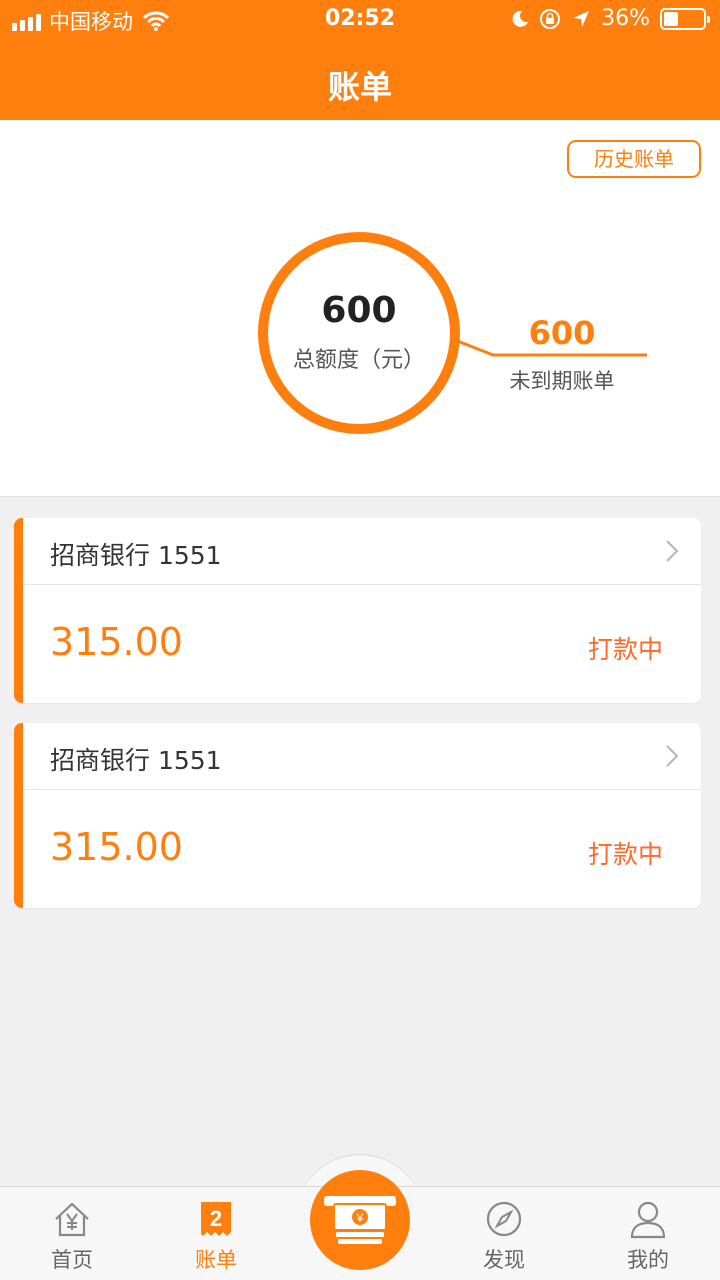 Image resolution: width=720 pixels, height=1280 pixels. What do you see at coordinates (520, 18) in the screenshot?
I see `moon-icon` at bounding box center [520, 18].